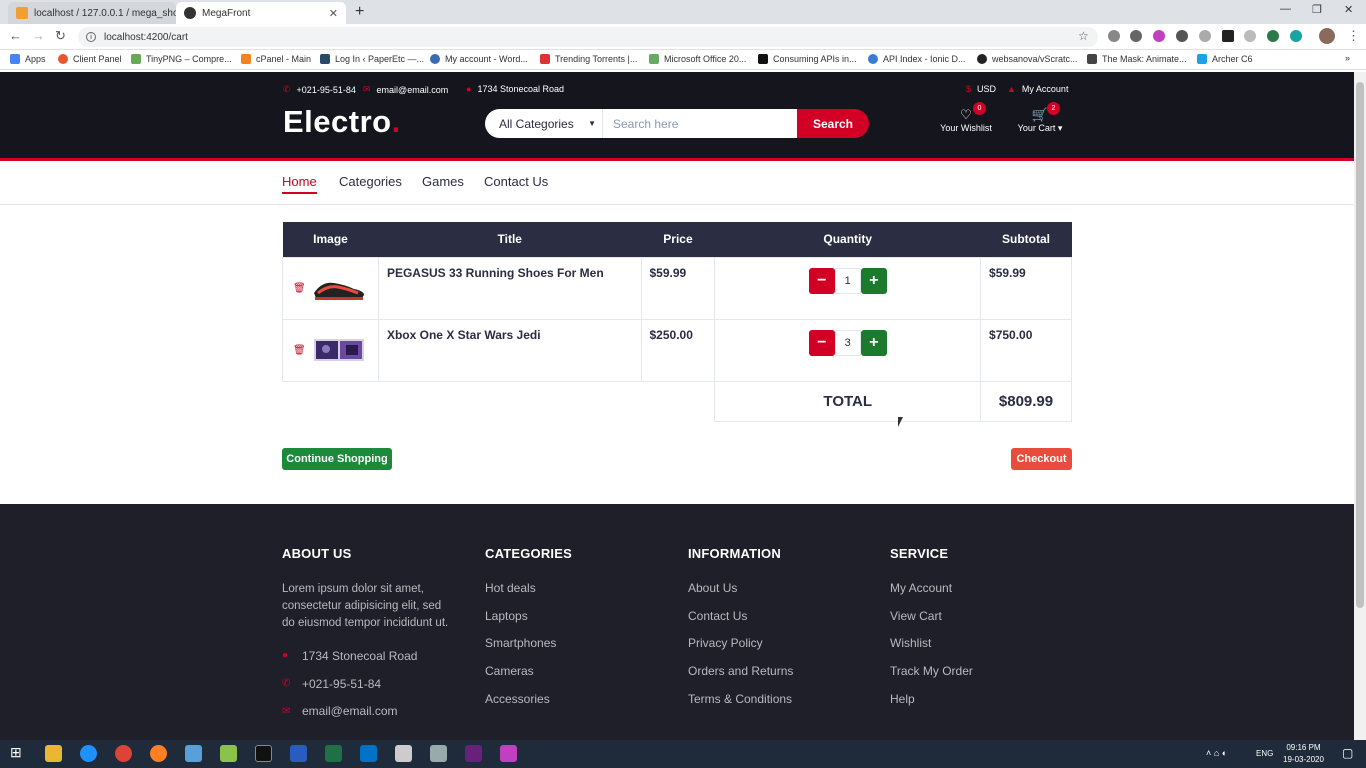  What do you see at coordinates (1225, 59) in the screenshot?
I see `bookmark-item: Archer C6` at bounding box center [1225, 59].